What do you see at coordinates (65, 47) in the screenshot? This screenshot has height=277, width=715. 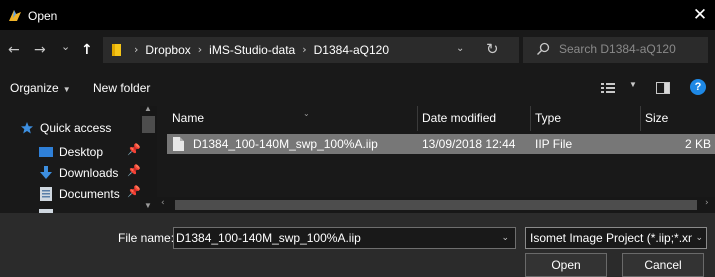 I see `recent-locations-button: ⌄` at bounding box center [65, 47].